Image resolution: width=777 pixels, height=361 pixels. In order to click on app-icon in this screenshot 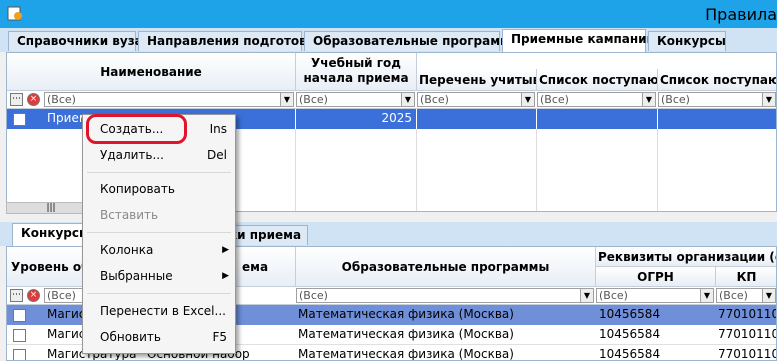, I will do `click(15, 13)`.